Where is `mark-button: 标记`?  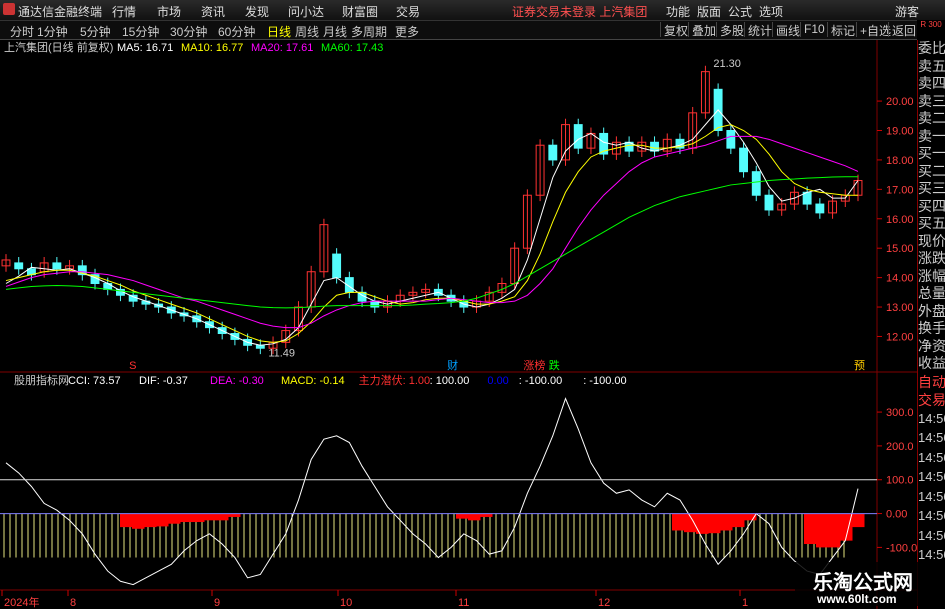
mark-button: 标记 is located at coordinates (842, 30).